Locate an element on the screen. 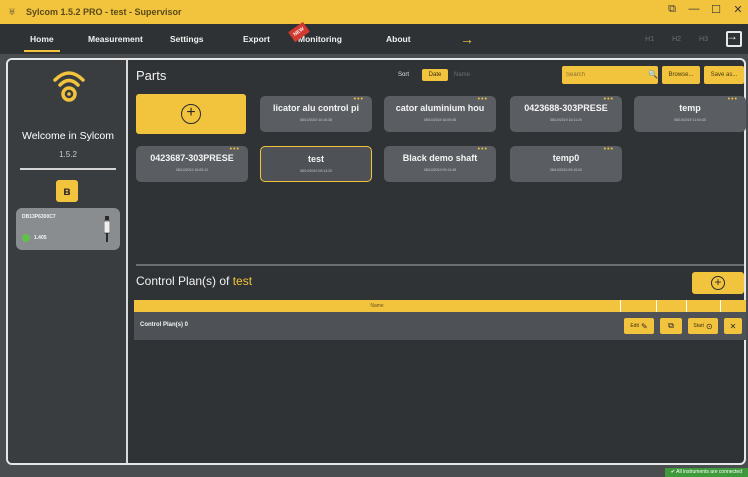 The width and height of the screenshot is (748, 477). connection-status-dot is located at coordinates (26, 238).